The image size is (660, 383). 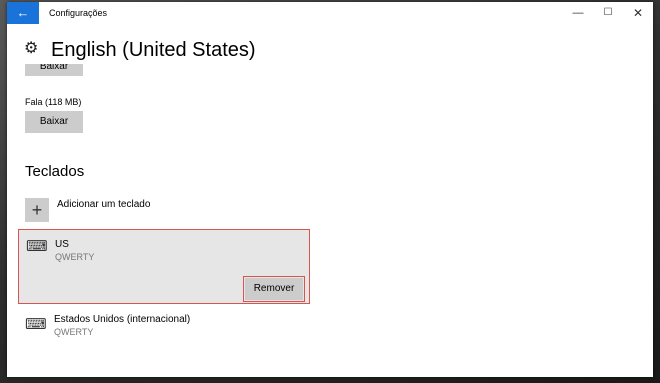 I want to click on back-arrow-icon: ←, so click(x=23, y=12).